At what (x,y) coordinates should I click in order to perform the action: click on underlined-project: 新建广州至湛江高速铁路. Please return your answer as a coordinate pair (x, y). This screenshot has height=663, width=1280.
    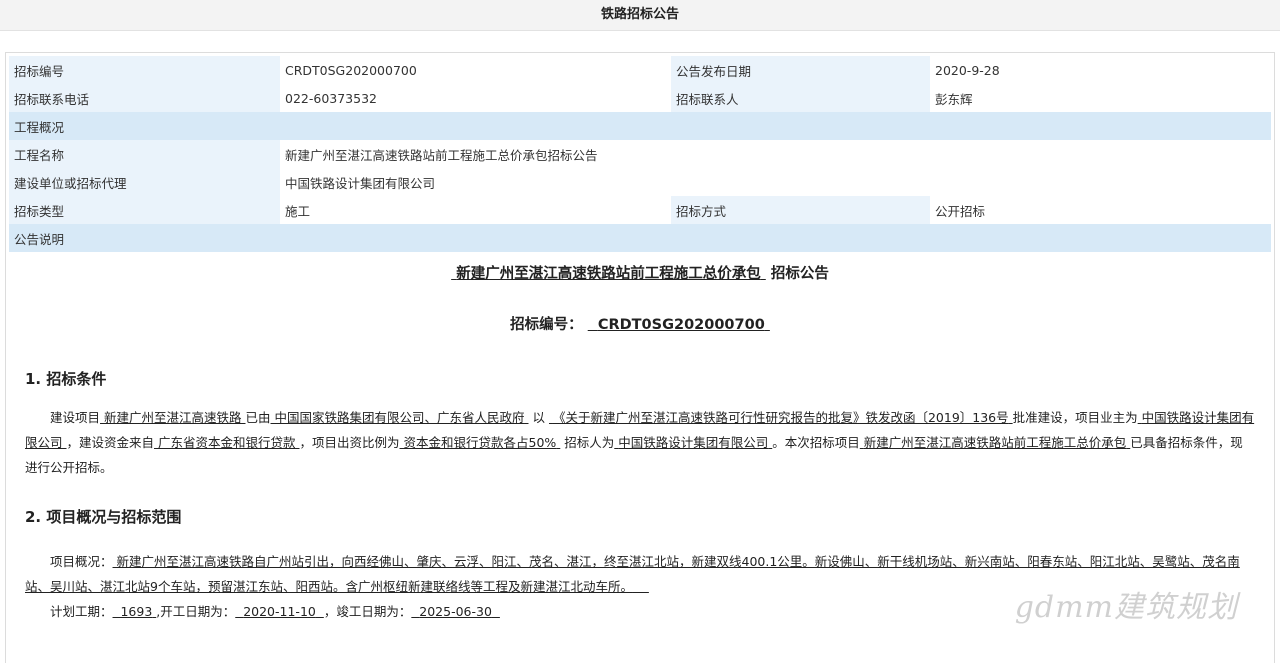
    Looking at the image, I should click on (173, 417).